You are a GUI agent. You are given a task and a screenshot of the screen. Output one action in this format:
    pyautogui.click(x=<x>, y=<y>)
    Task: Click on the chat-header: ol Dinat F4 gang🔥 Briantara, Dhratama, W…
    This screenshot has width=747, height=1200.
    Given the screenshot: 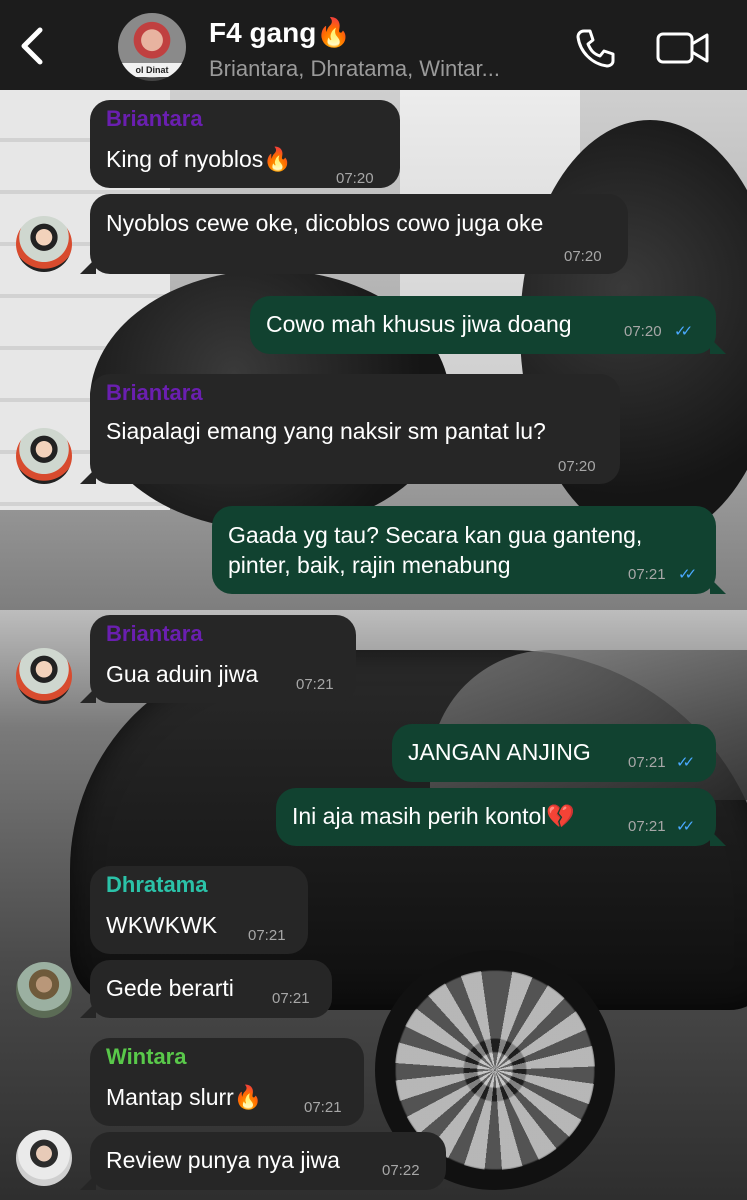 What is the action you would take?
    pyautogui.click(x=373, y=45)
    